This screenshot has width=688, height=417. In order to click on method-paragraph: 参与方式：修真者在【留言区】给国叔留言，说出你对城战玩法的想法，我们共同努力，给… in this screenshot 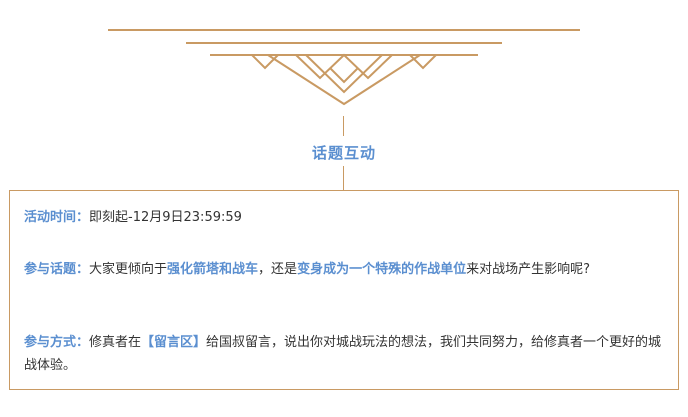, I will do `click(344, 354)`.